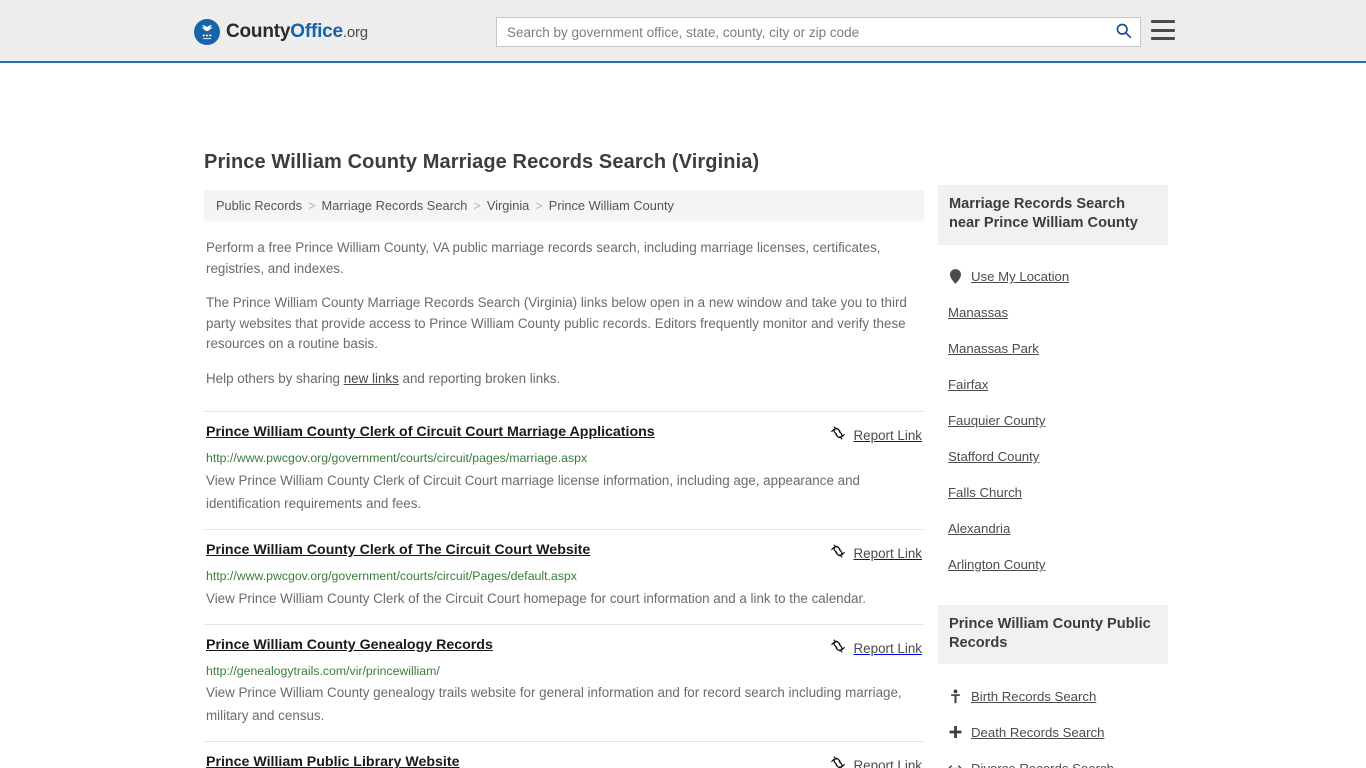 The height and width of the screenshot is (768, 1366). I want to click on site-logo: CountyOffice.org, so click(281, 32).